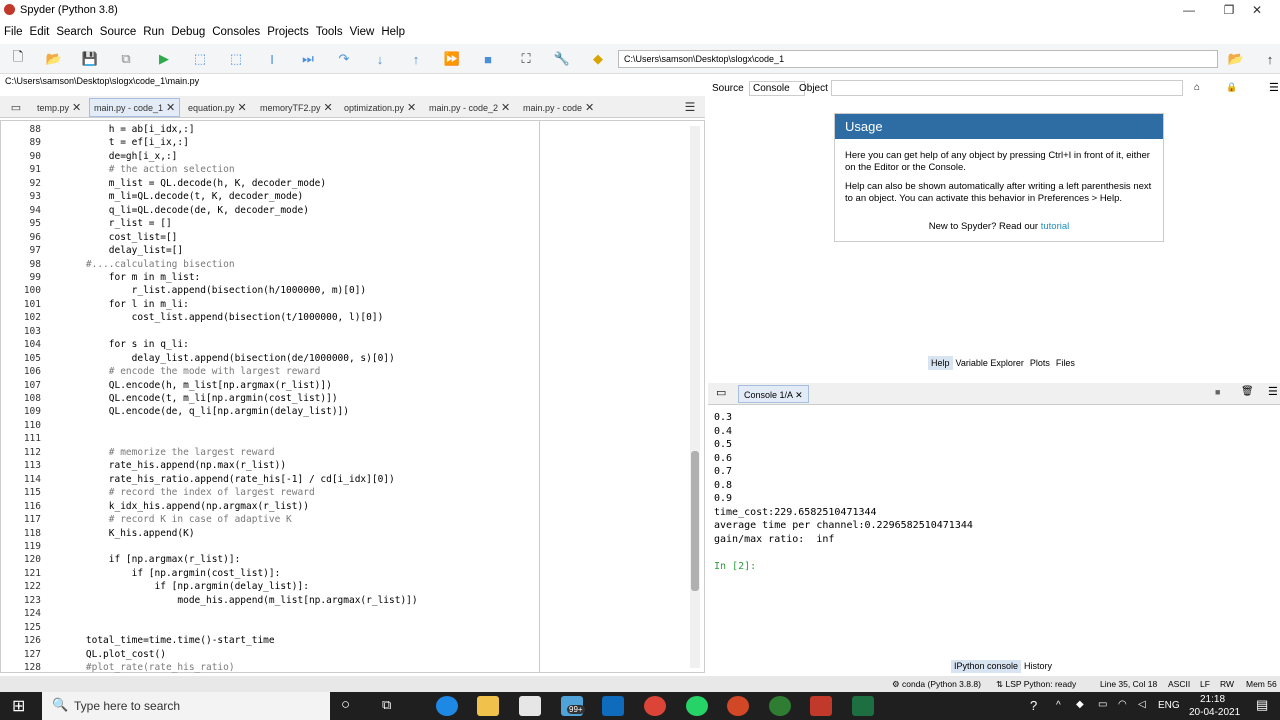 The width and height of the screenshot is (1280, 720). Describe the element at coordinates (1055, 226) in the screenshot. I see `tutorial-link: tutorial` at that location.